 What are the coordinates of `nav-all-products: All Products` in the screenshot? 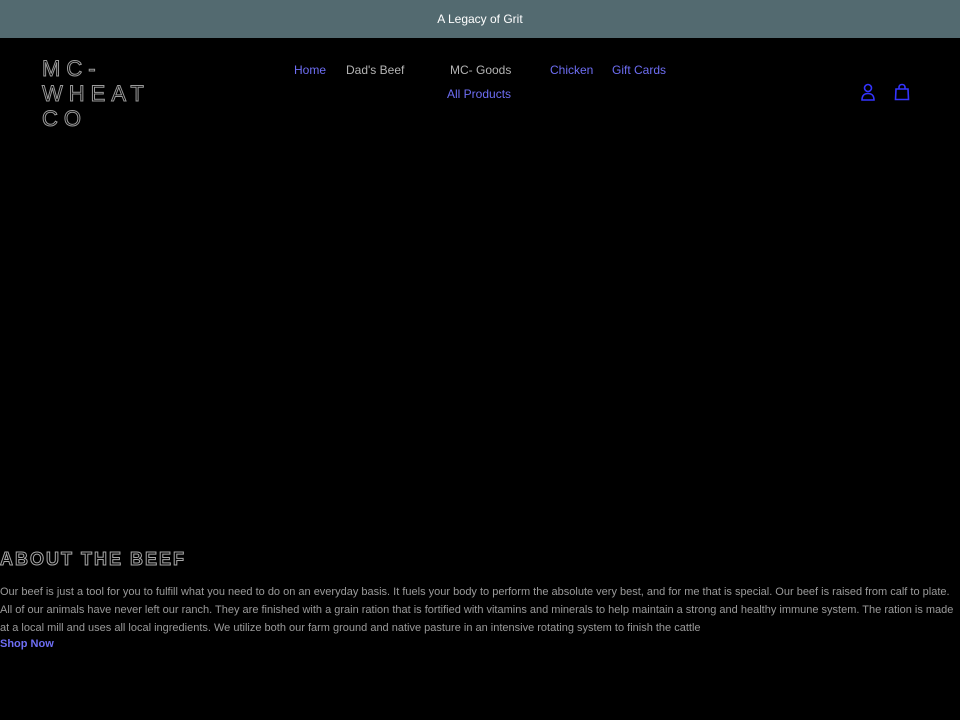 It's located at (479, 94).